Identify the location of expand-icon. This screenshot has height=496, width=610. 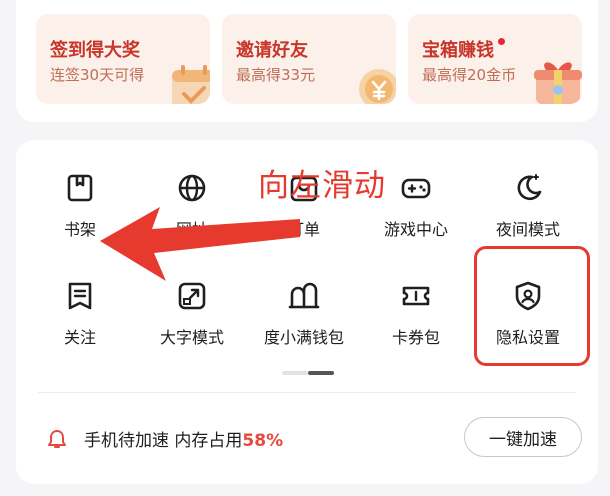
(192, 296).